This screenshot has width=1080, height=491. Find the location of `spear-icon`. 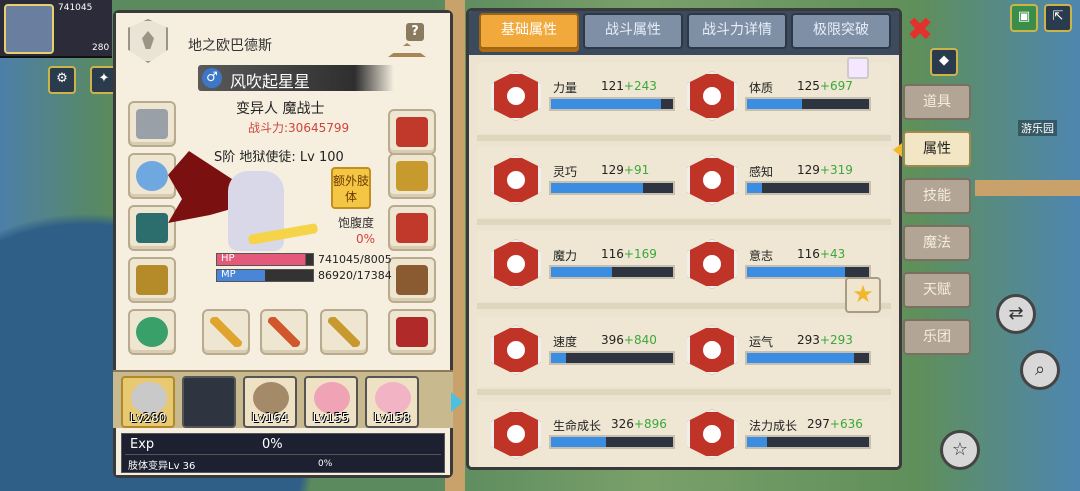

spear-icon is located at coordinates (284, 332).